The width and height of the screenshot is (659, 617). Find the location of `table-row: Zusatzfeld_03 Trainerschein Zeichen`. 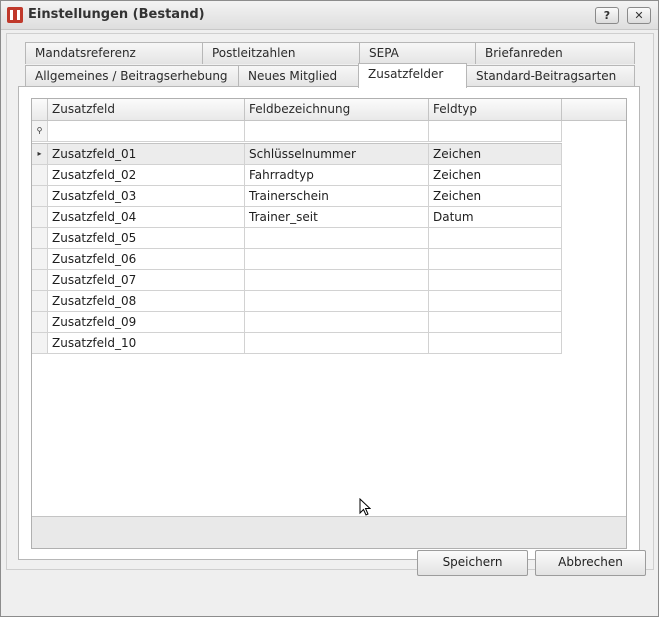

table-row: Zusatzfeld_03 Trainerschein Zeichen is located at coordinates (297, 196).